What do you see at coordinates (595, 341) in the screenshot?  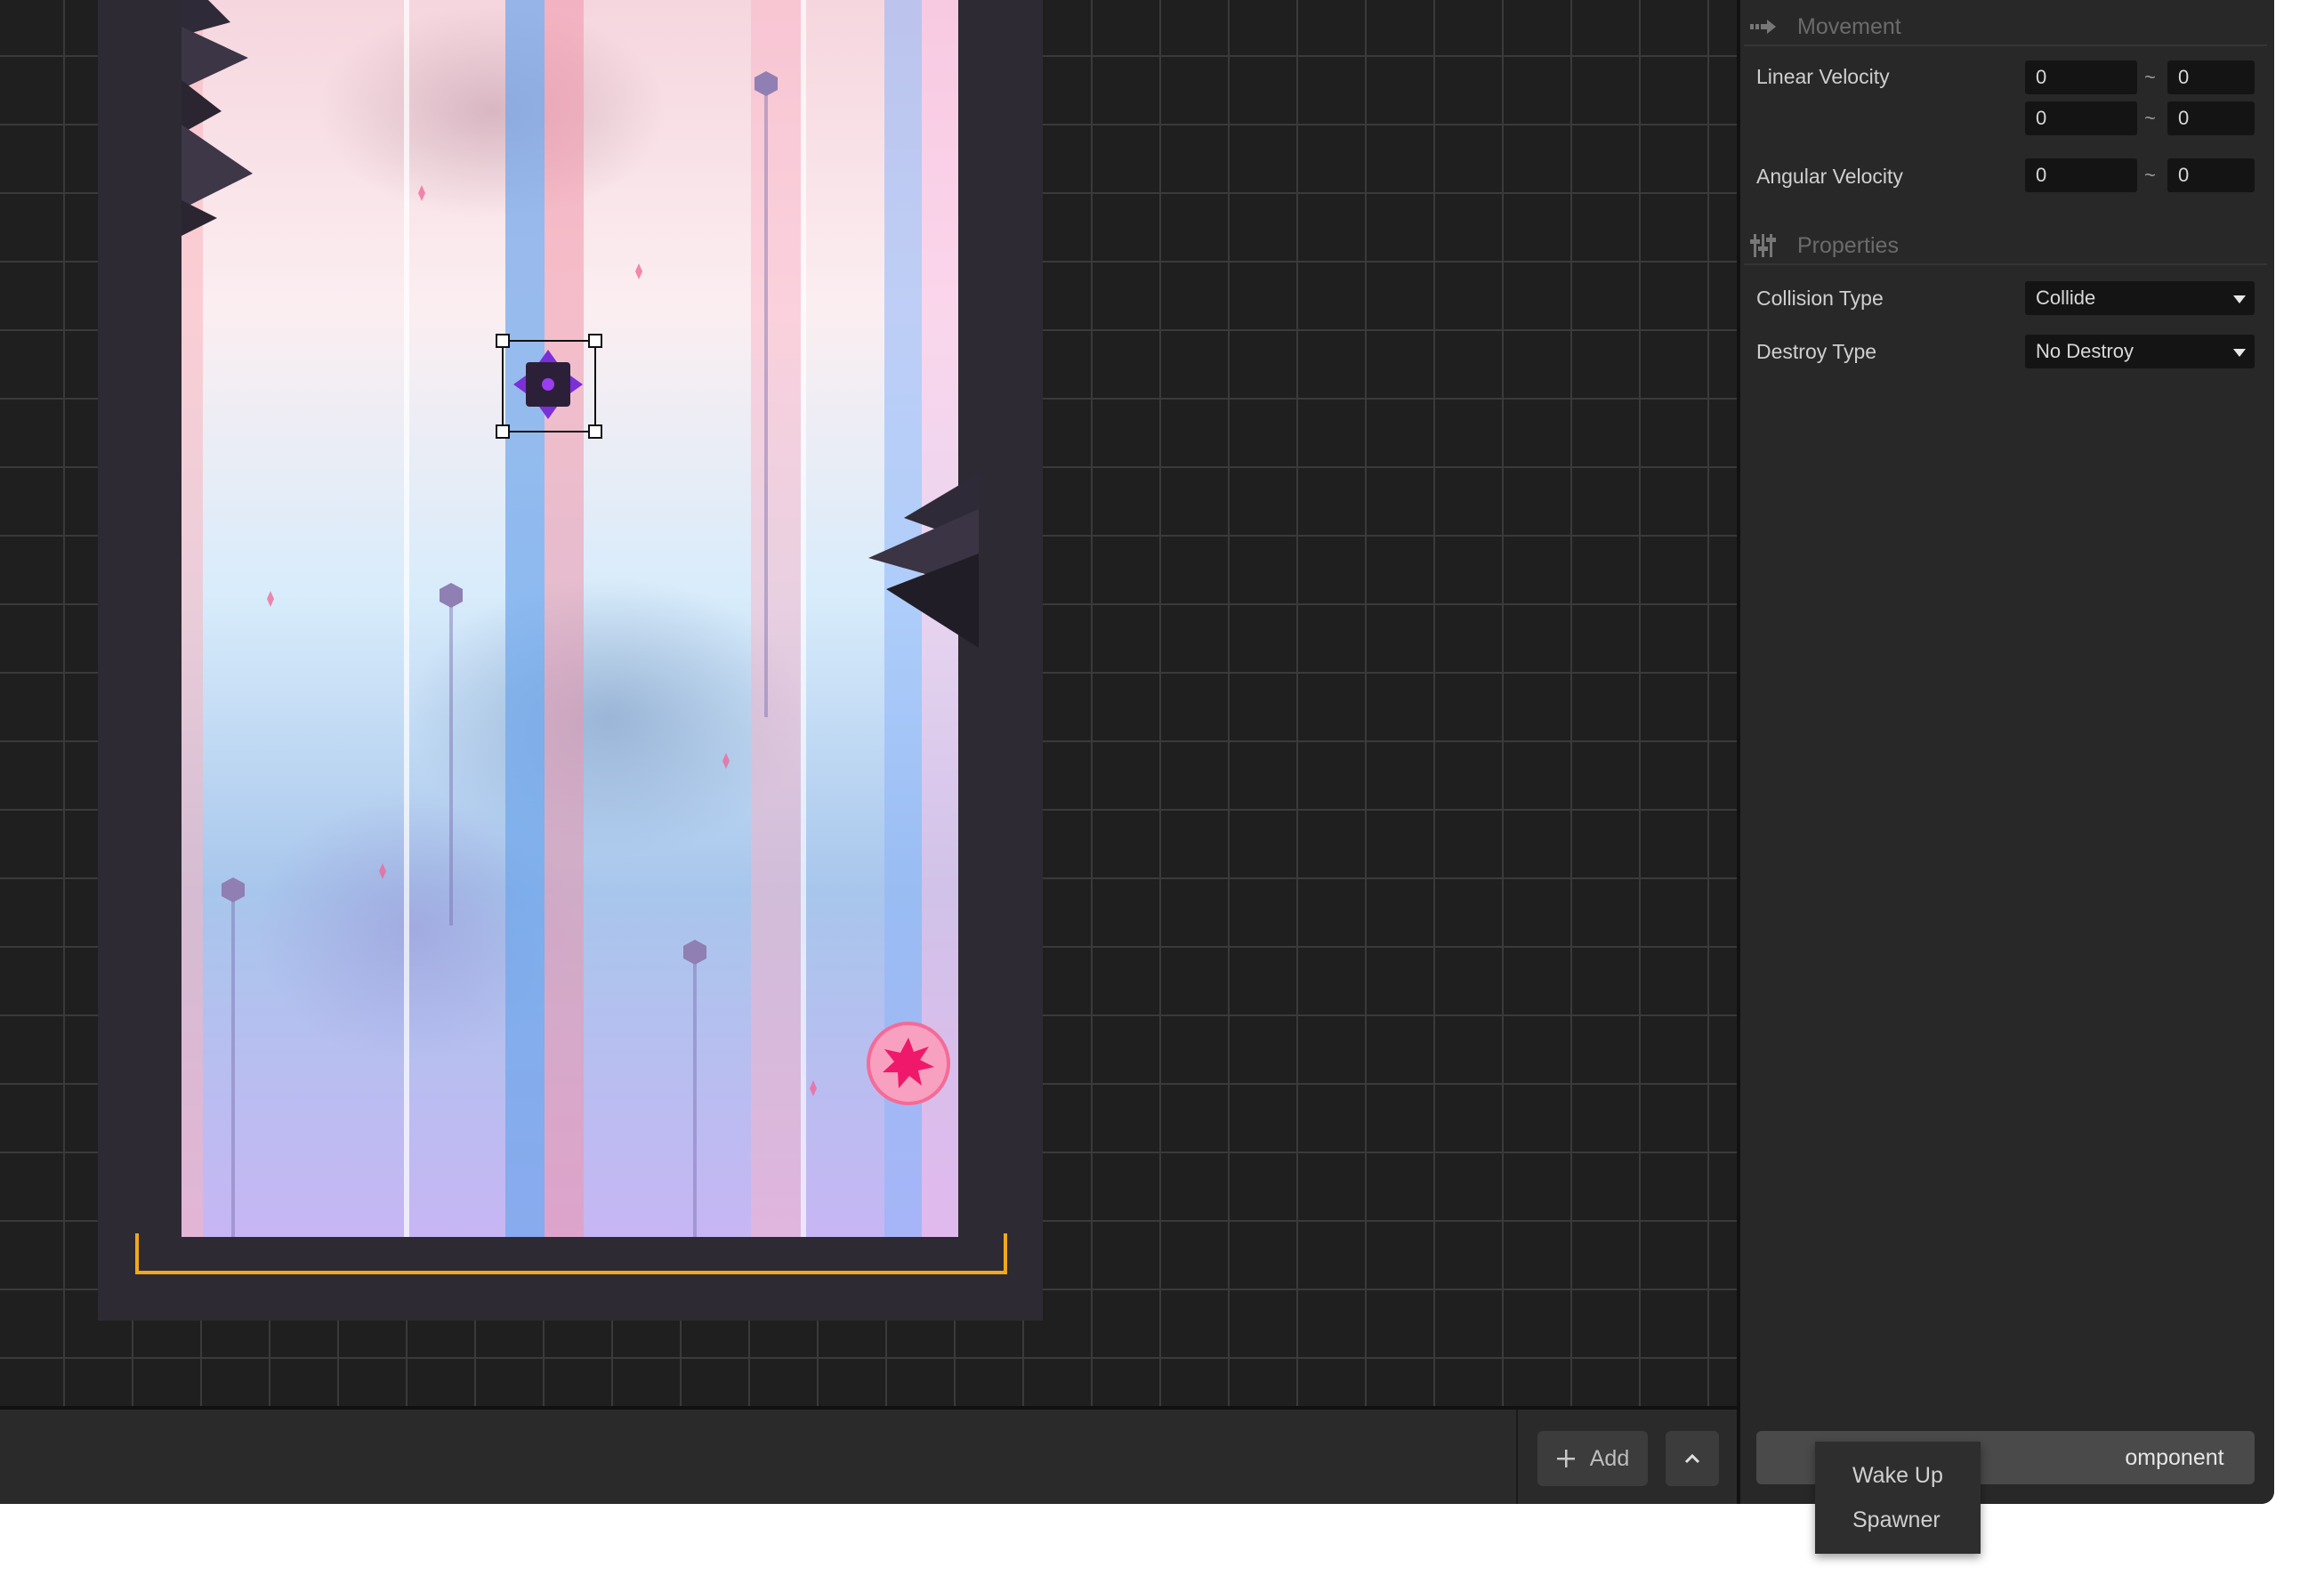 I see `resize-handle-top-right` at bounding box center [595, 341].